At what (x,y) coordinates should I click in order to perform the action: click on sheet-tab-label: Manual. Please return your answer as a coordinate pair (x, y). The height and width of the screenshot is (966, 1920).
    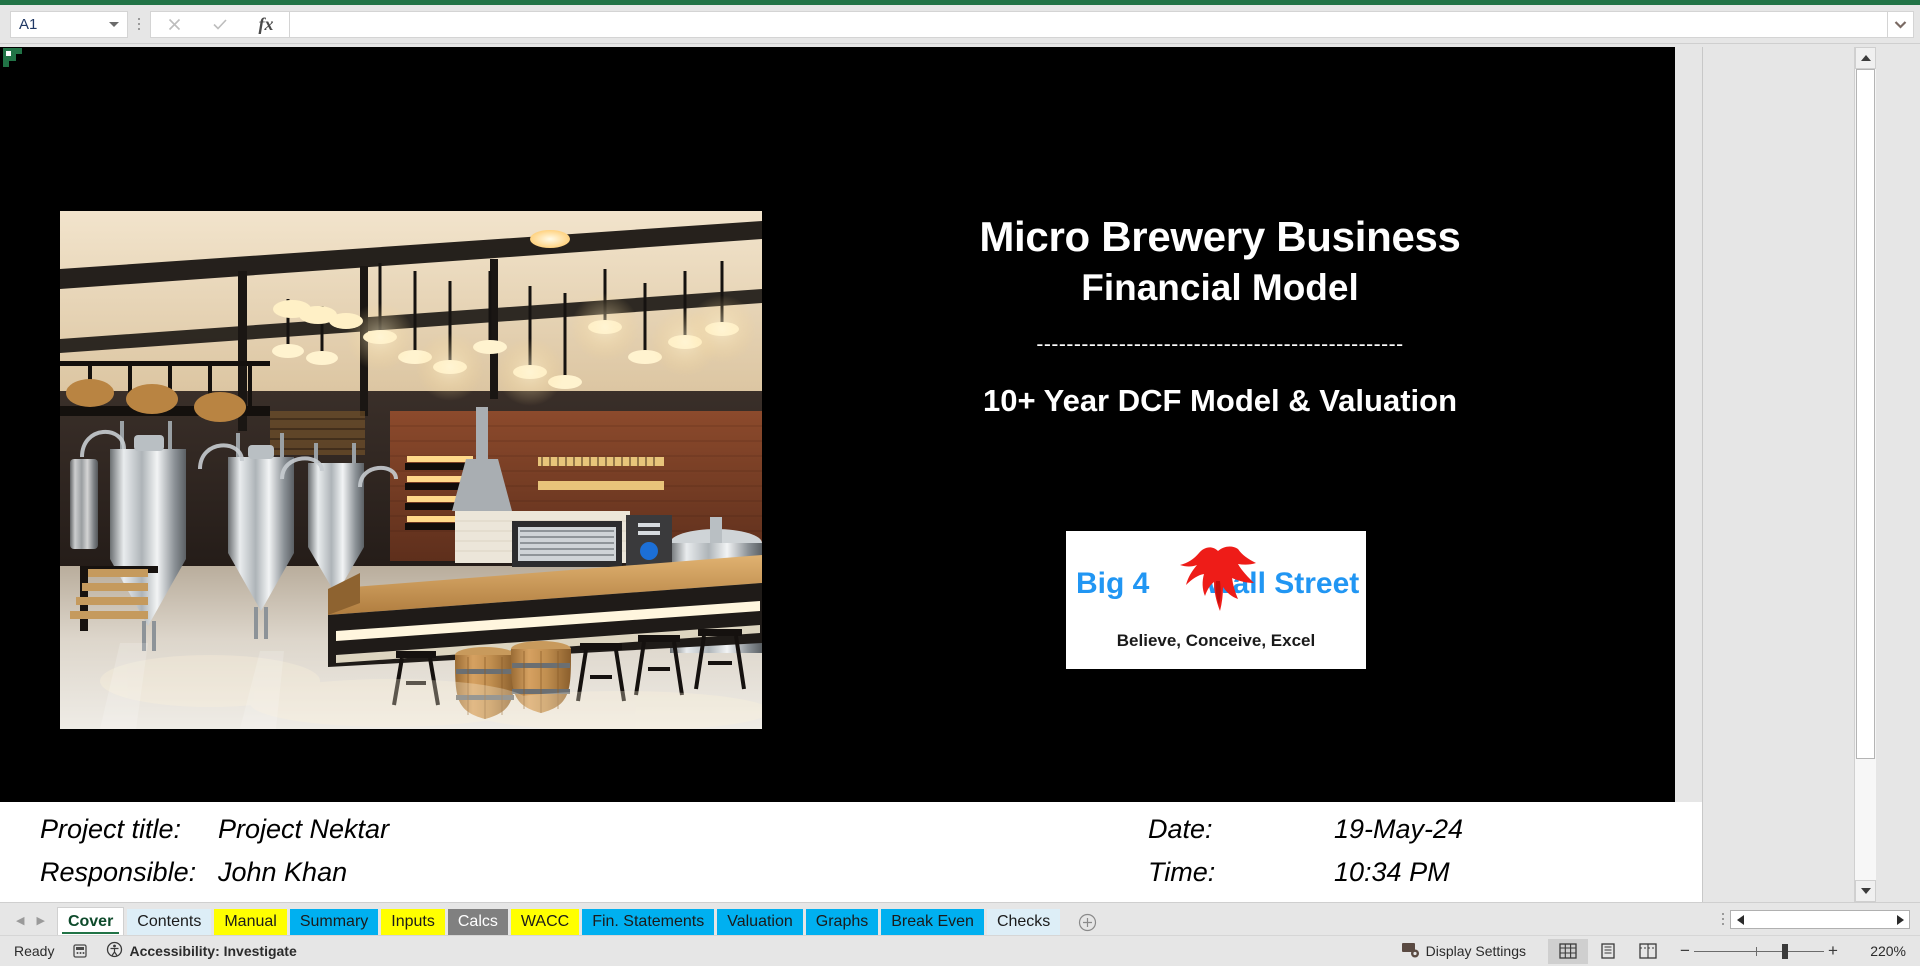
    Looking at the image, I should click on (250, 921).